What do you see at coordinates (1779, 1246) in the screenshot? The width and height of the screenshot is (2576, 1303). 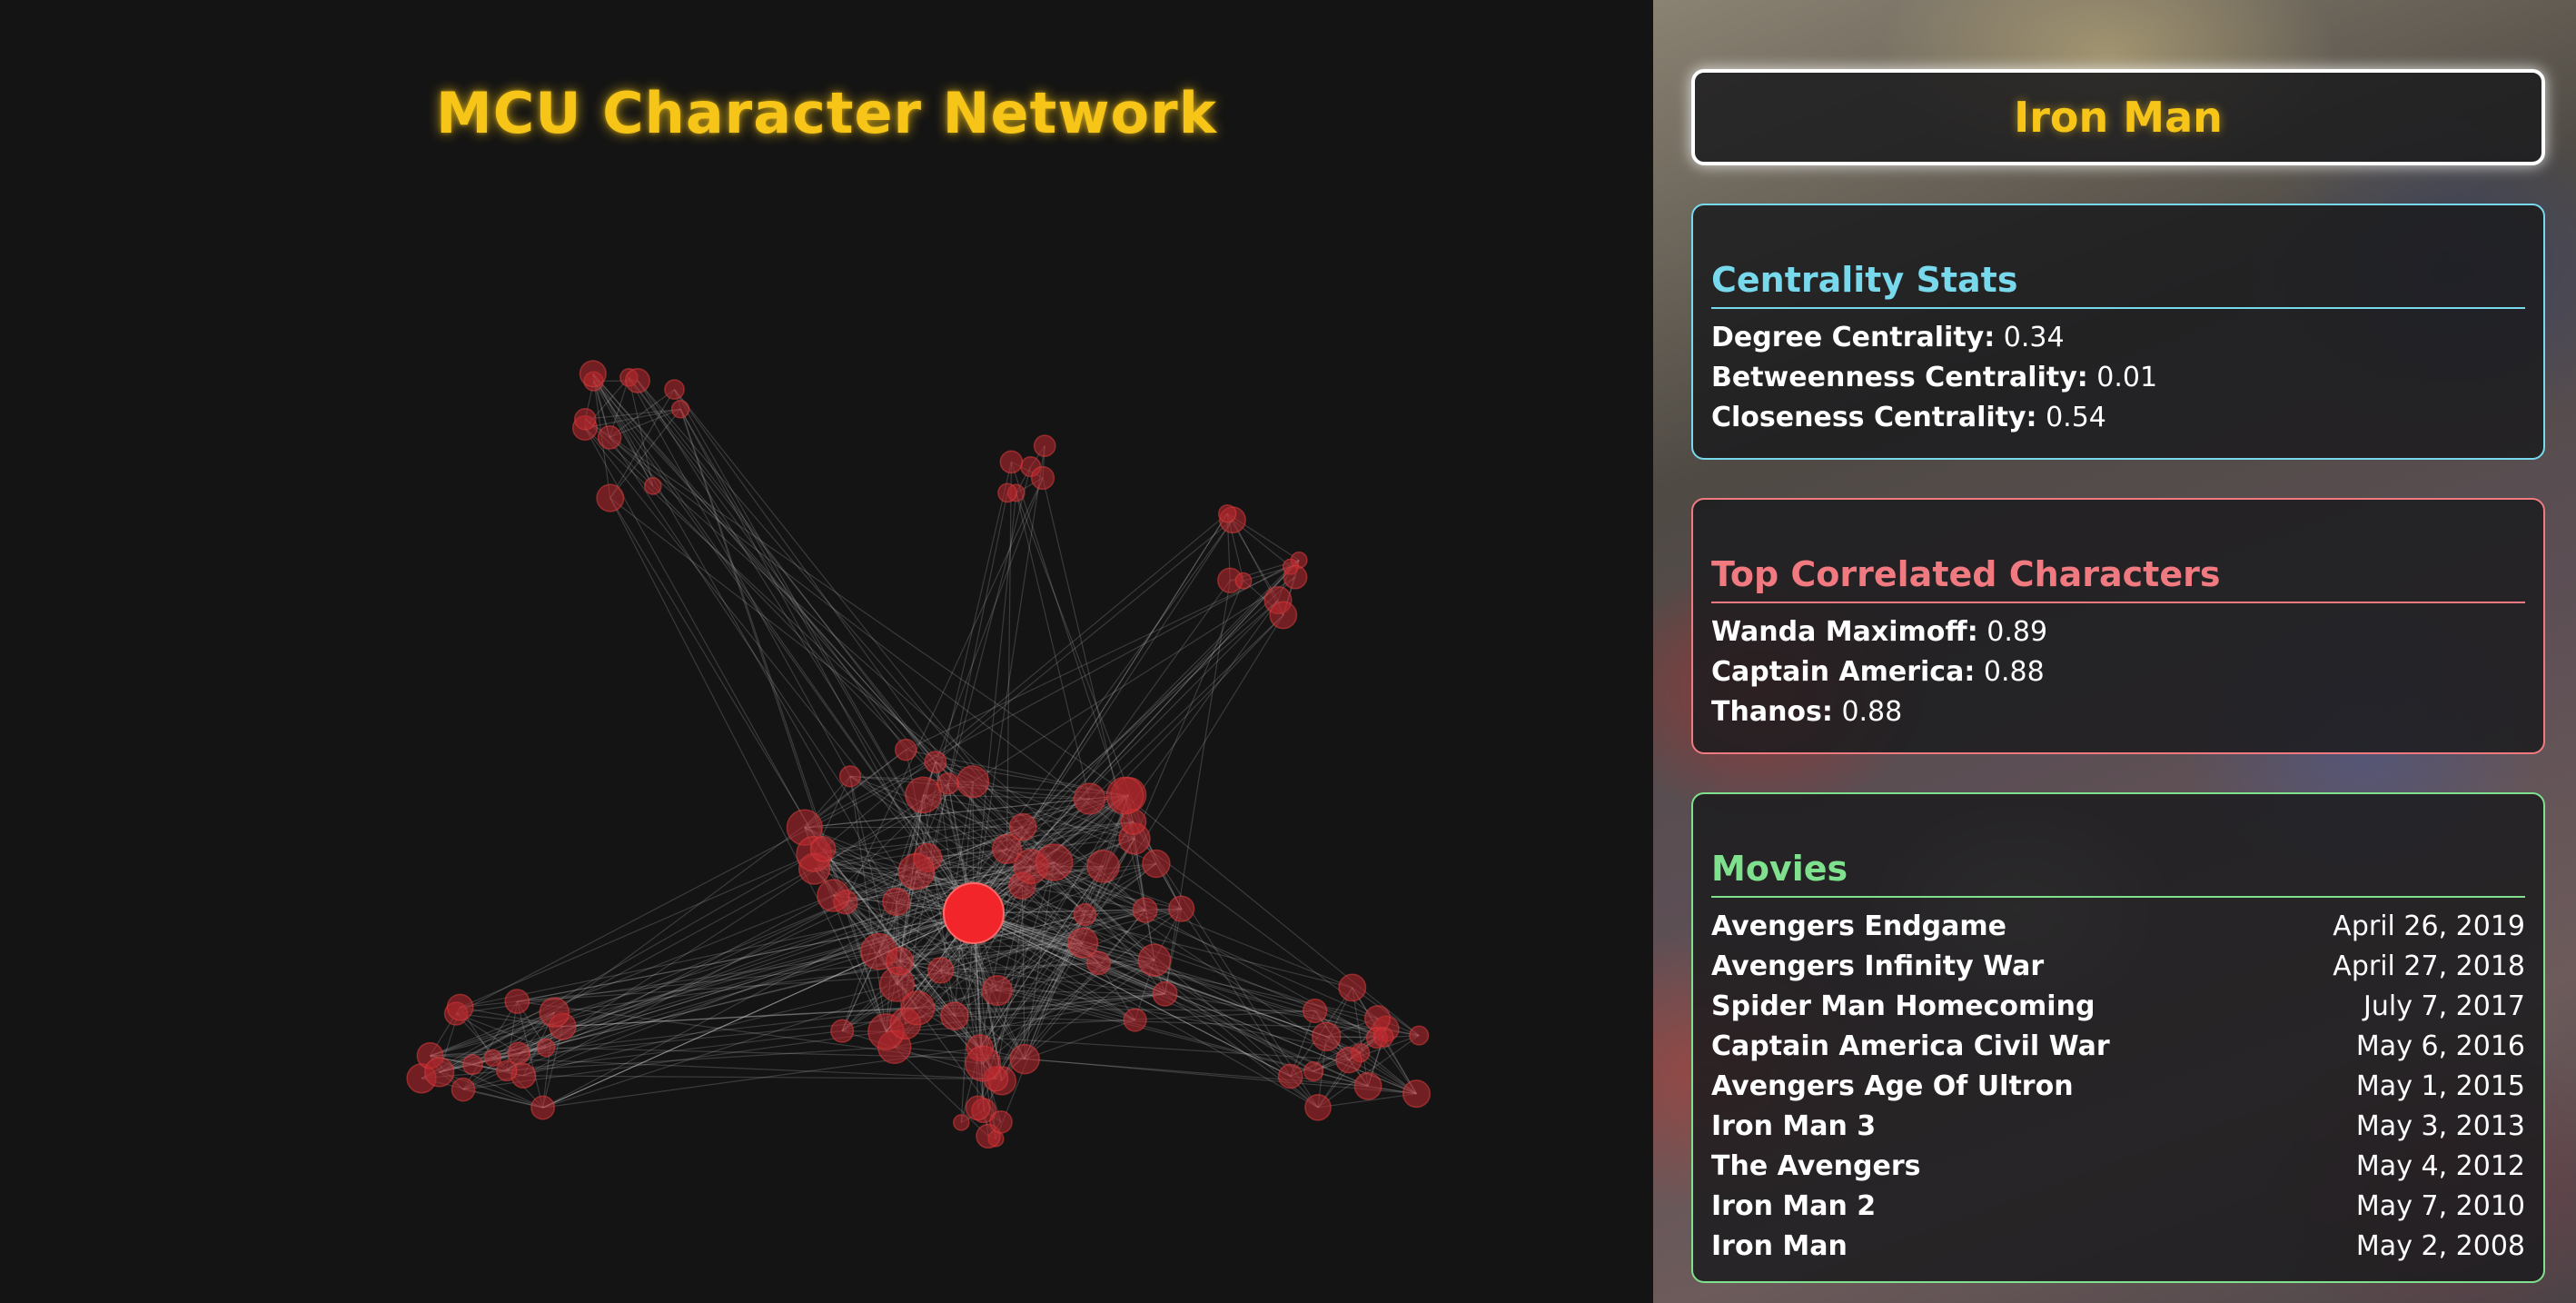 I see `movie-title: Iron Man` at bounding box center [1779, 1246].